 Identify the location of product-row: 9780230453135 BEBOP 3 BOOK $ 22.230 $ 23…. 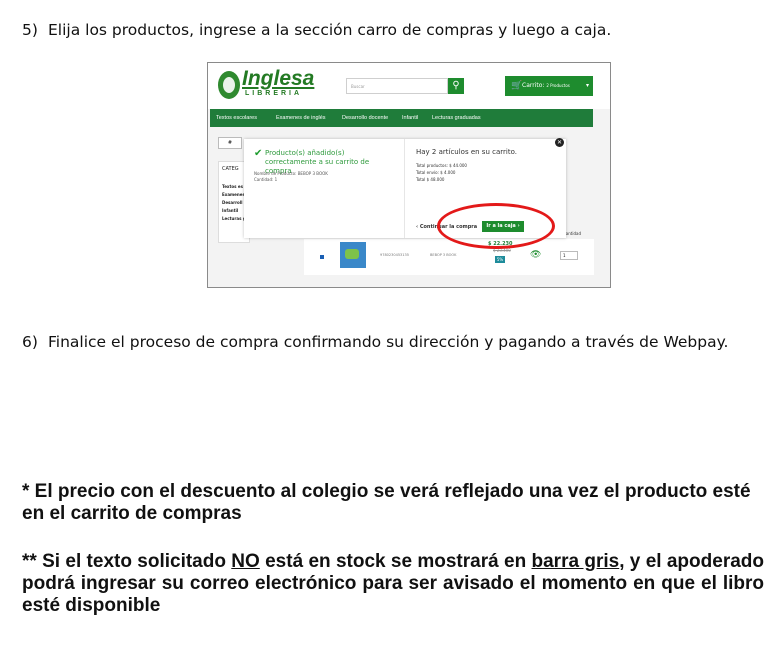
(449, 257).